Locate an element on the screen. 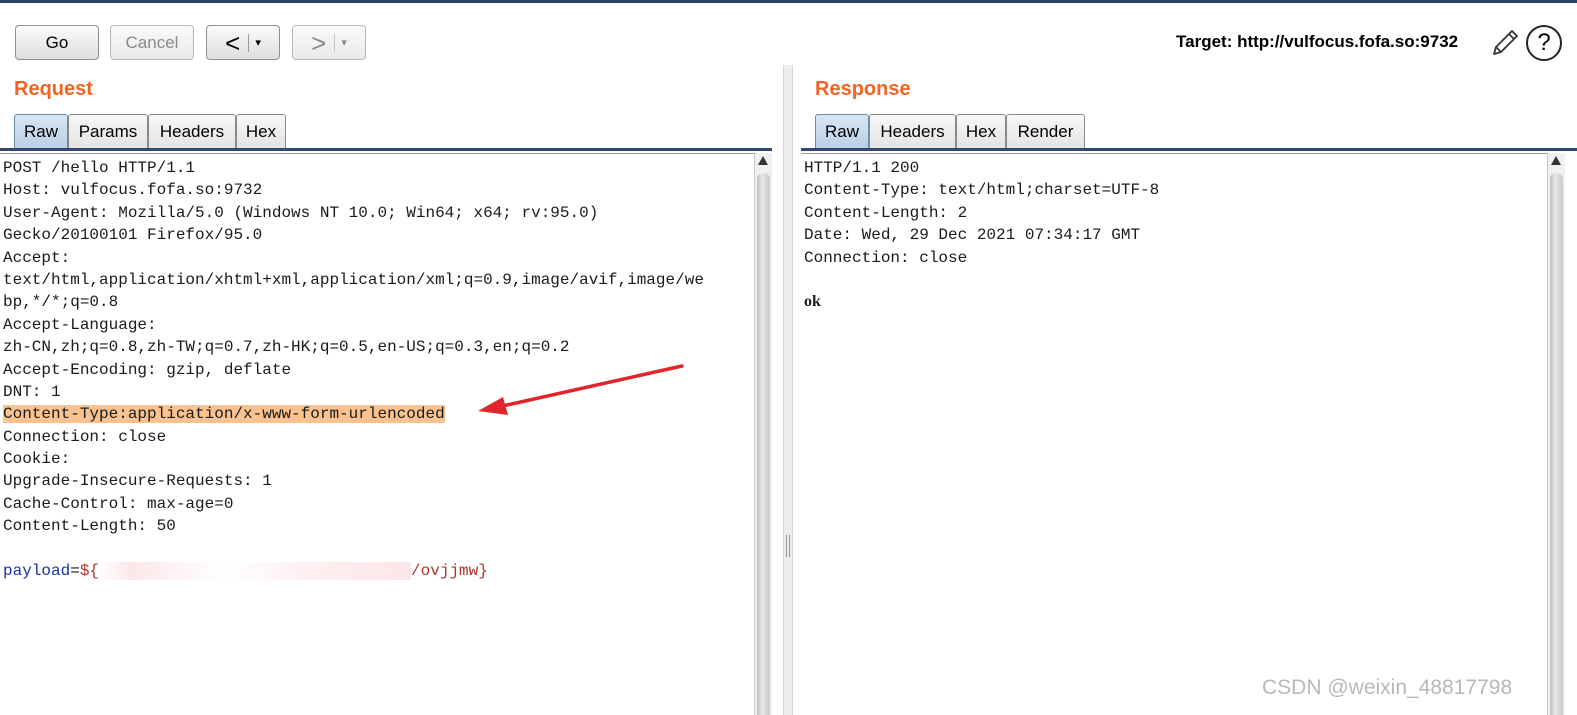  back-dropdown-icon: ▾ is located at coordinates (258, 42).